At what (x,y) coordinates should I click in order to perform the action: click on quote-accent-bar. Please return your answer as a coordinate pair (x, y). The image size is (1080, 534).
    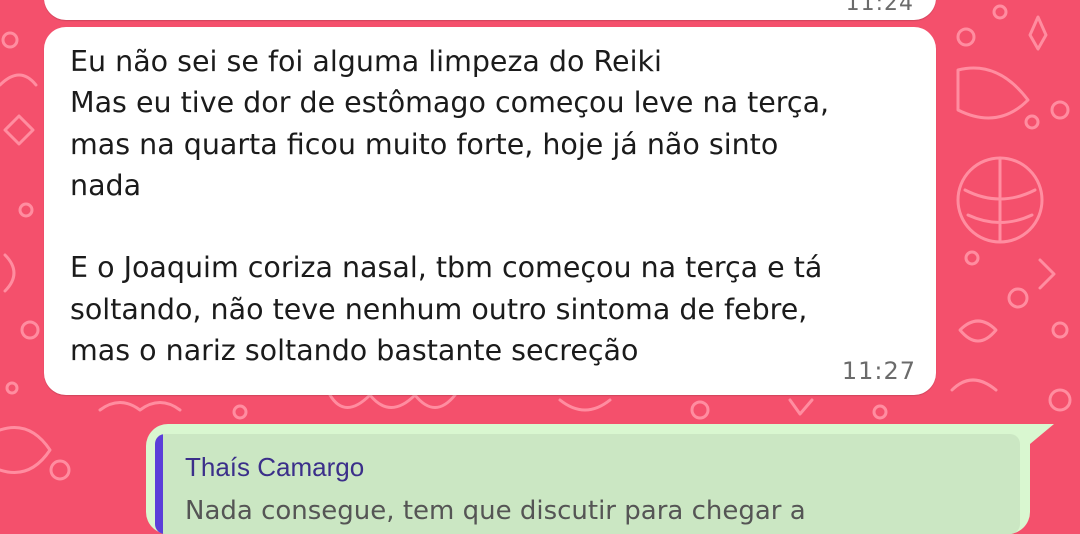
    Looking at the image, I should click on (159, 484).